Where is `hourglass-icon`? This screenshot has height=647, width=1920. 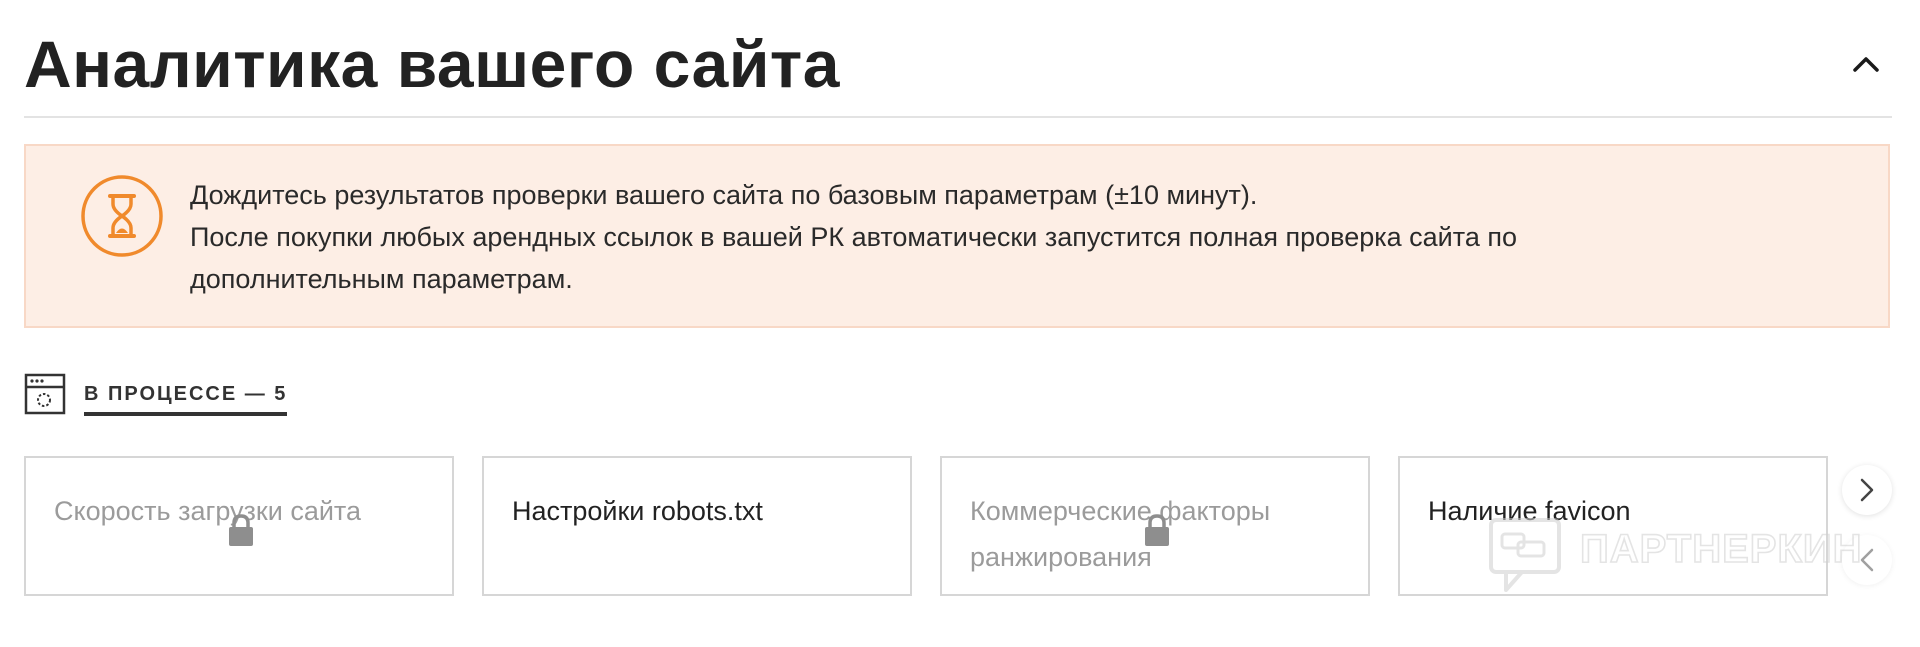
hourglass-icon is located at coordinates (122, 216).